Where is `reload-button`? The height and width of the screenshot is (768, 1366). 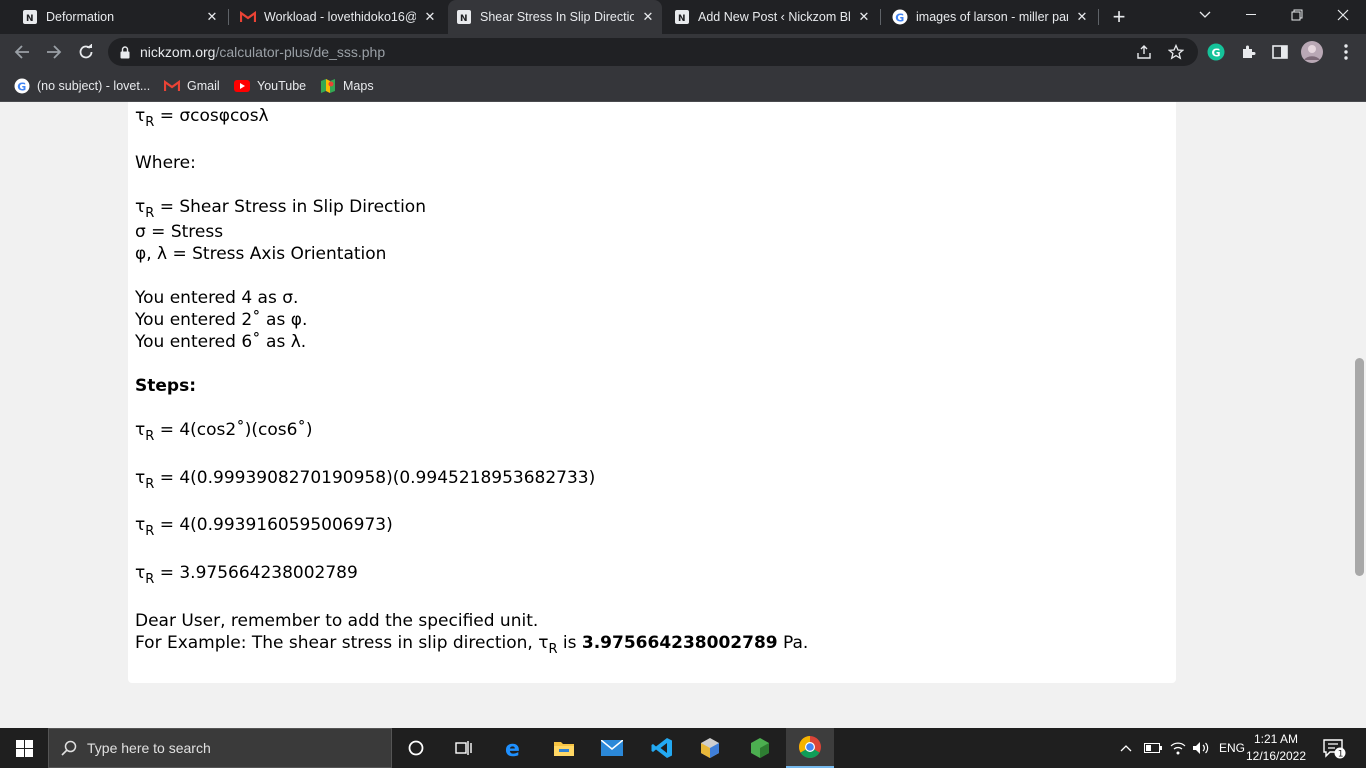 reload-button is located at coordinates (86, 52).